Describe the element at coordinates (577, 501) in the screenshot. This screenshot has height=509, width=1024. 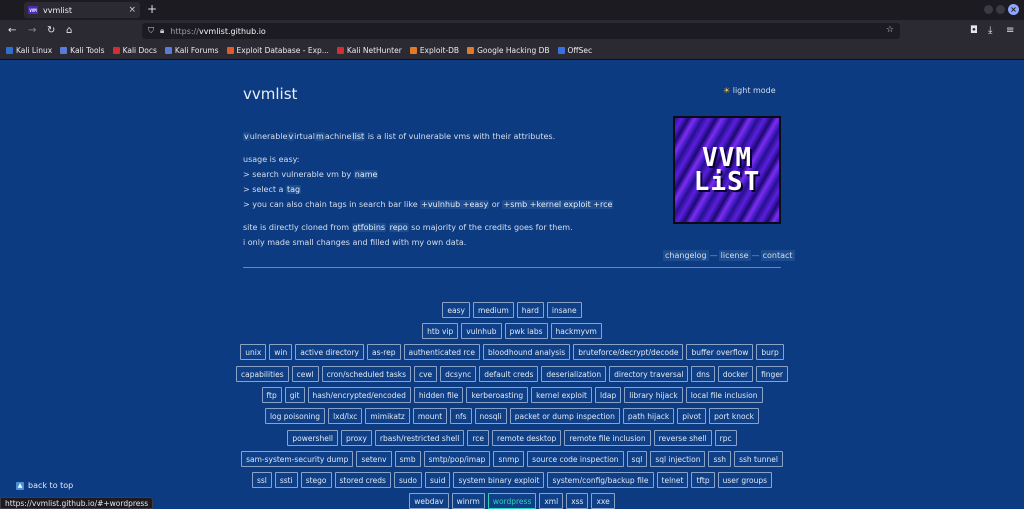
I see `tag-button: xss` at that location.